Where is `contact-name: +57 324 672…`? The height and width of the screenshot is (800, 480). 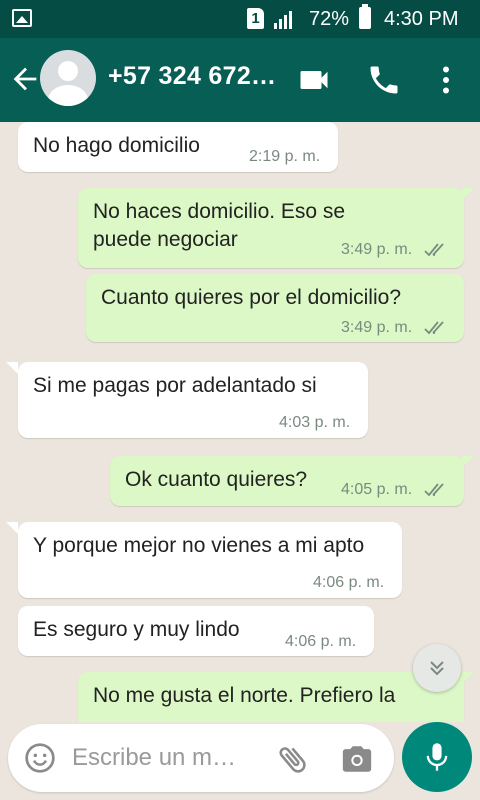
contact-name: +57 324 672… is located at coordinates (197, 76).